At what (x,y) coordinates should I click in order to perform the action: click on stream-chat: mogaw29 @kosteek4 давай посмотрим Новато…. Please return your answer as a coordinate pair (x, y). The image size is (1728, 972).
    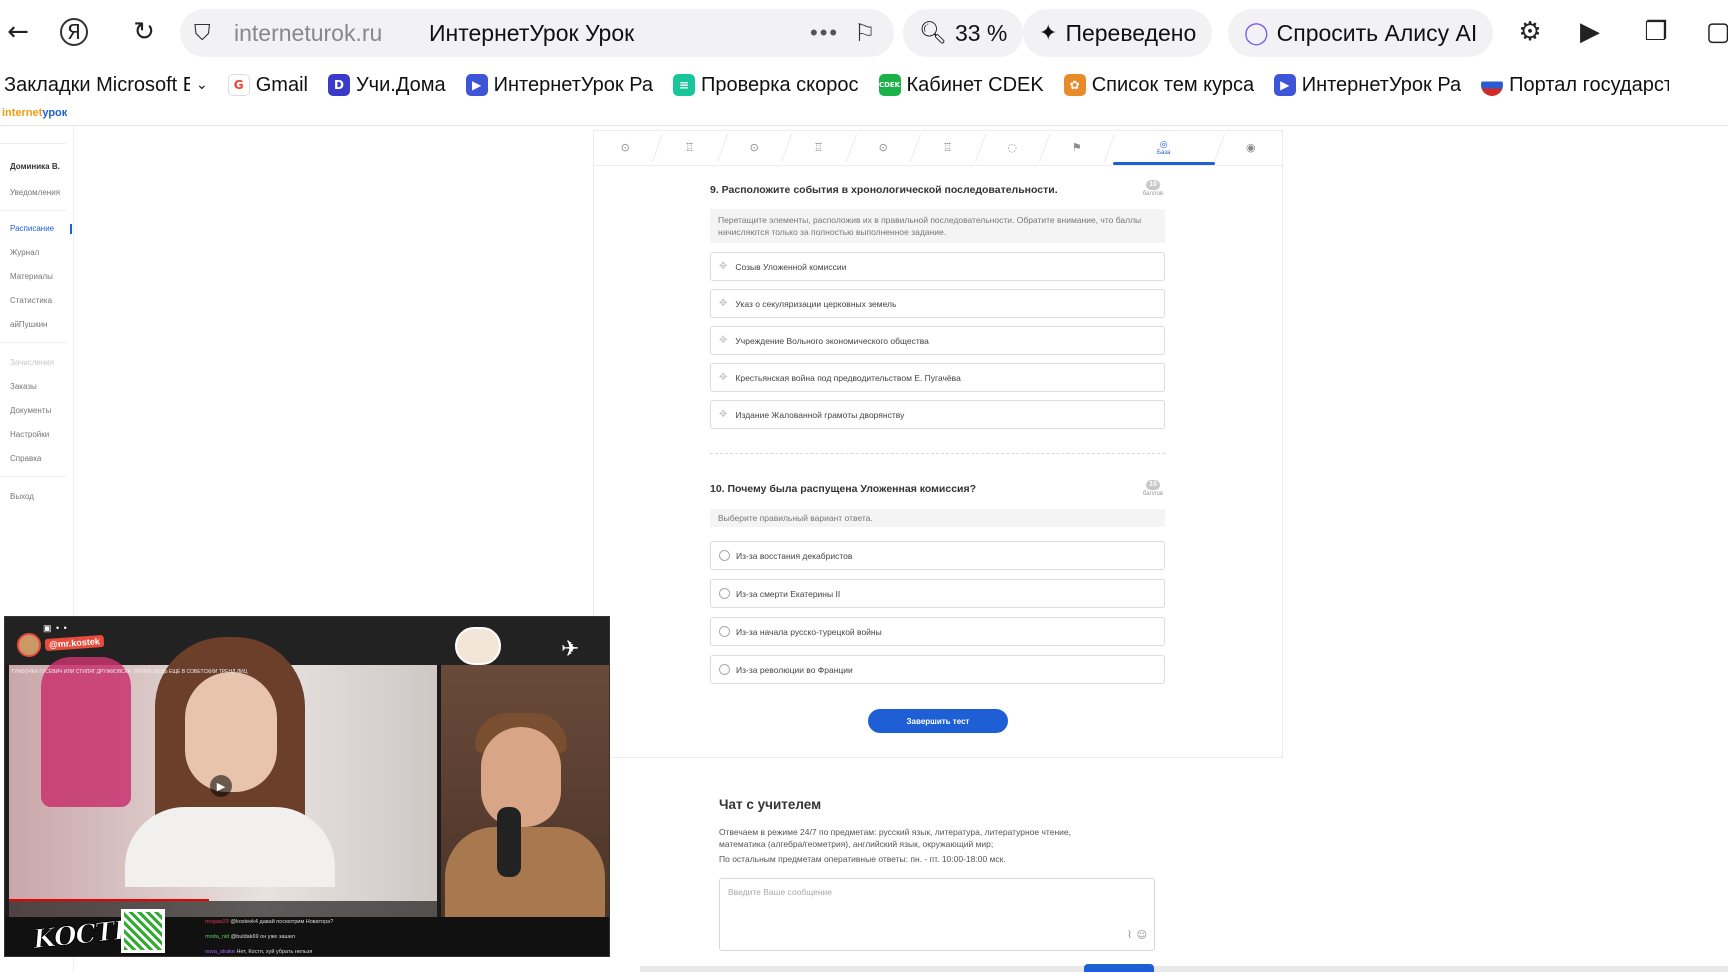
    Looking at the image, I should click on (269, 935).